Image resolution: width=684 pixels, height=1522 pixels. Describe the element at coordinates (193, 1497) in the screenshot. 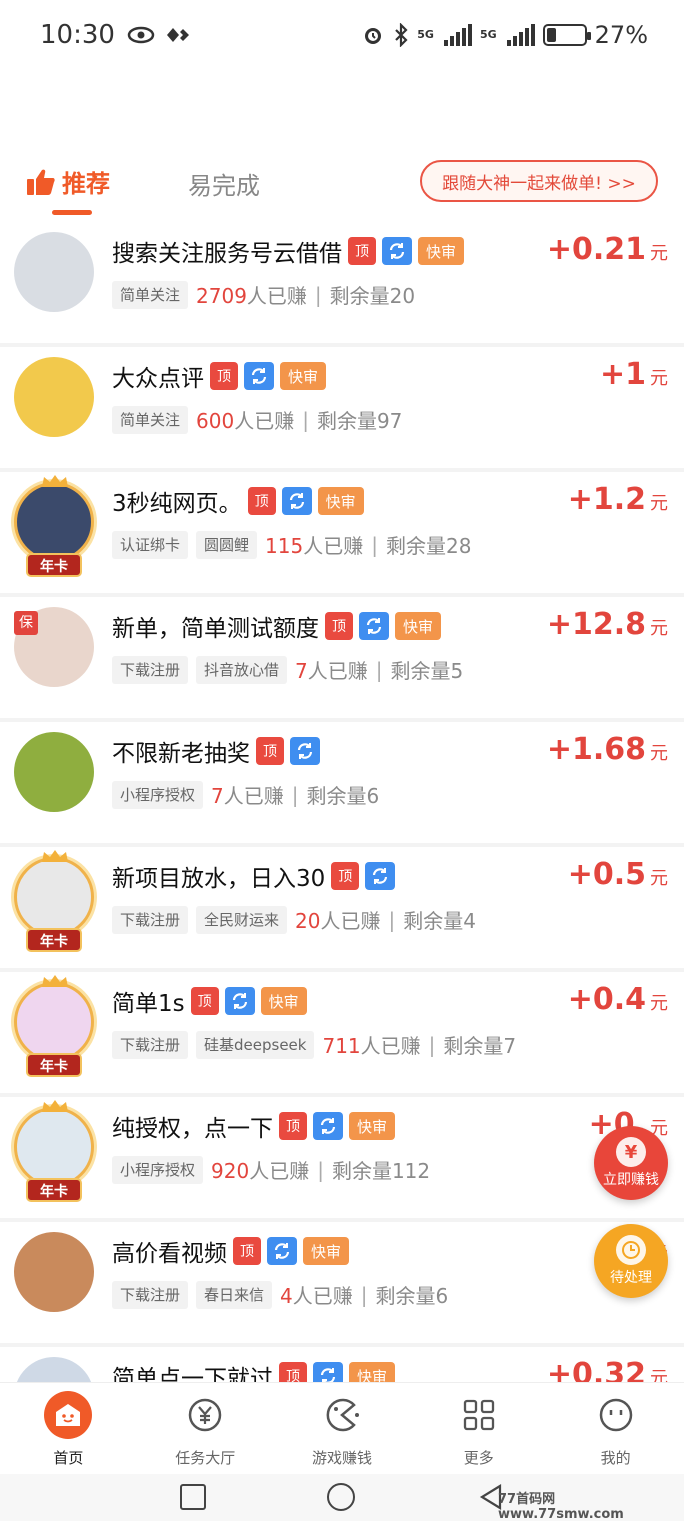

I see `recent-apps-button` at that location.